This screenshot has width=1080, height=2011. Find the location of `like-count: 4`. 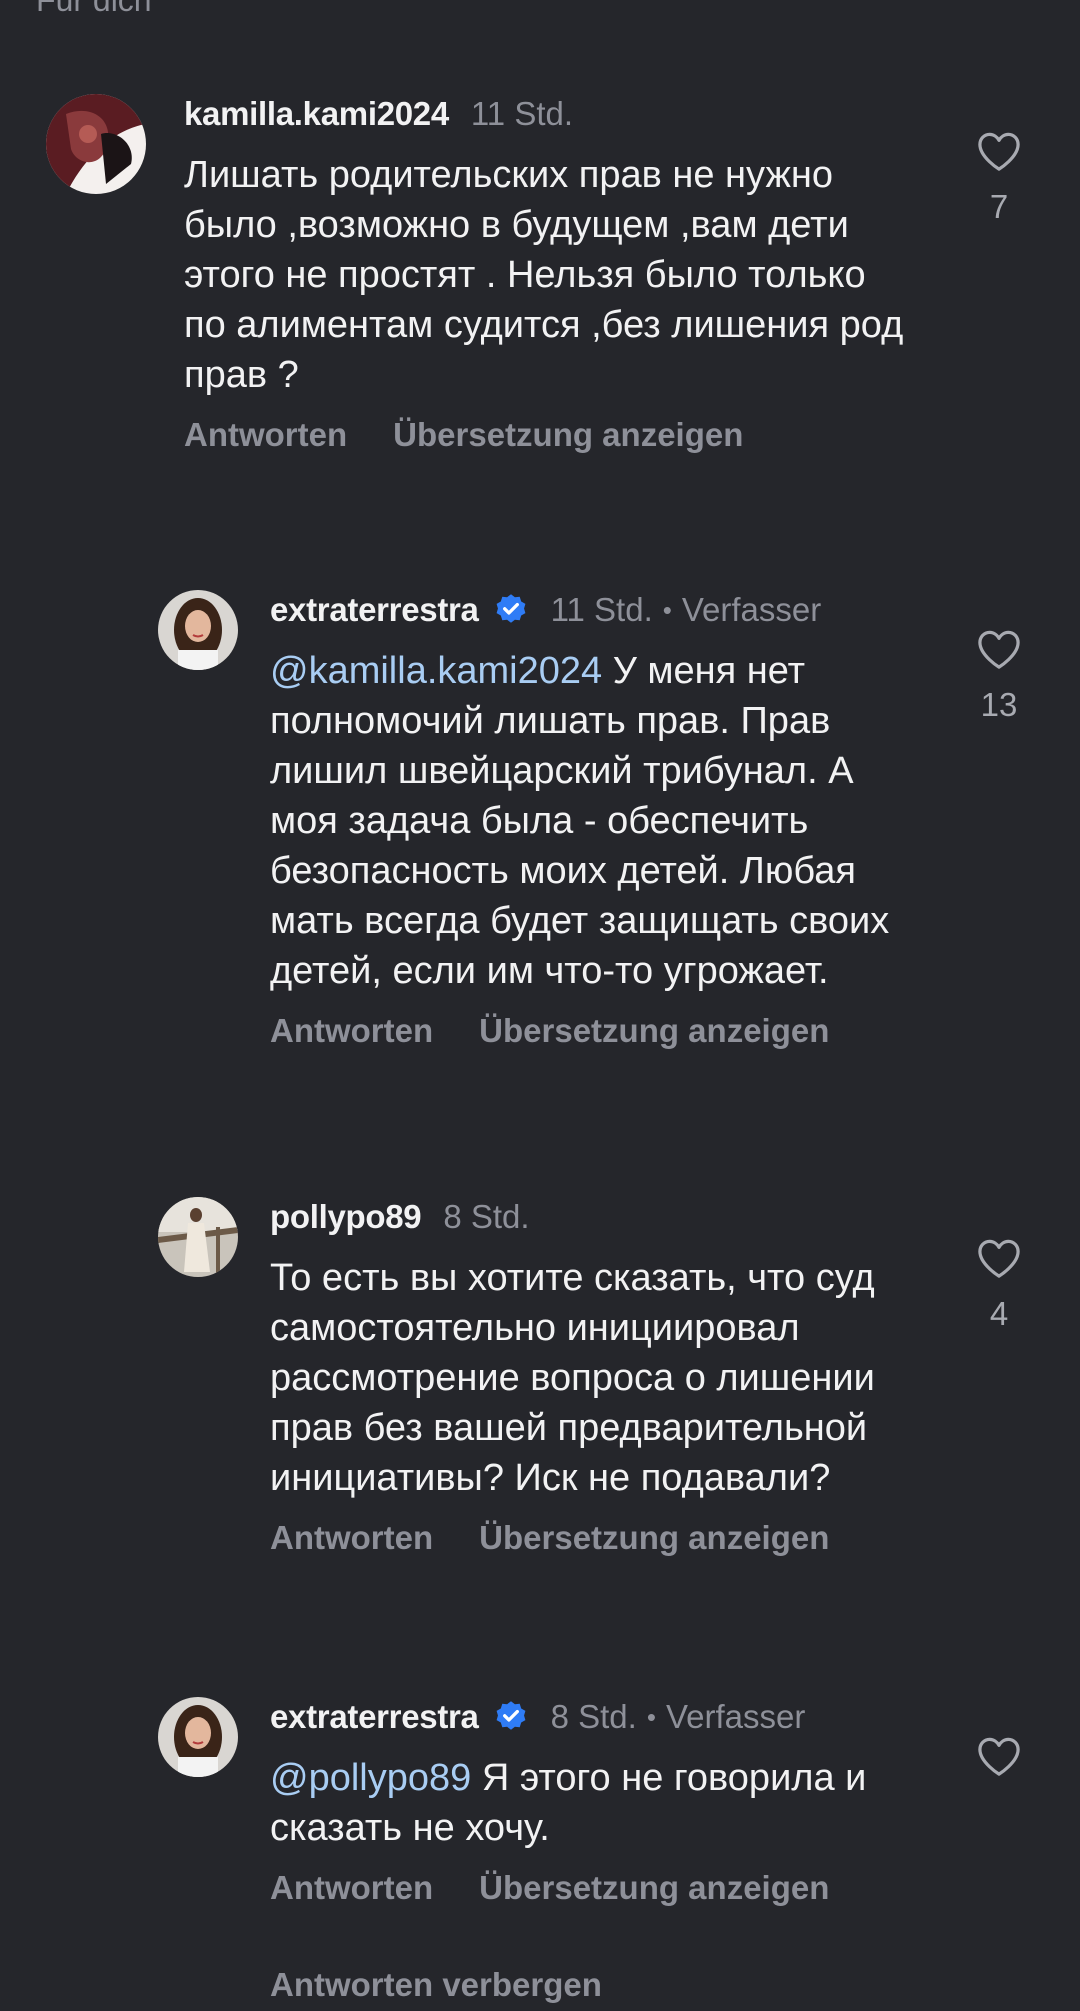

like-count: 4 is located at coordinates (999, 1313).